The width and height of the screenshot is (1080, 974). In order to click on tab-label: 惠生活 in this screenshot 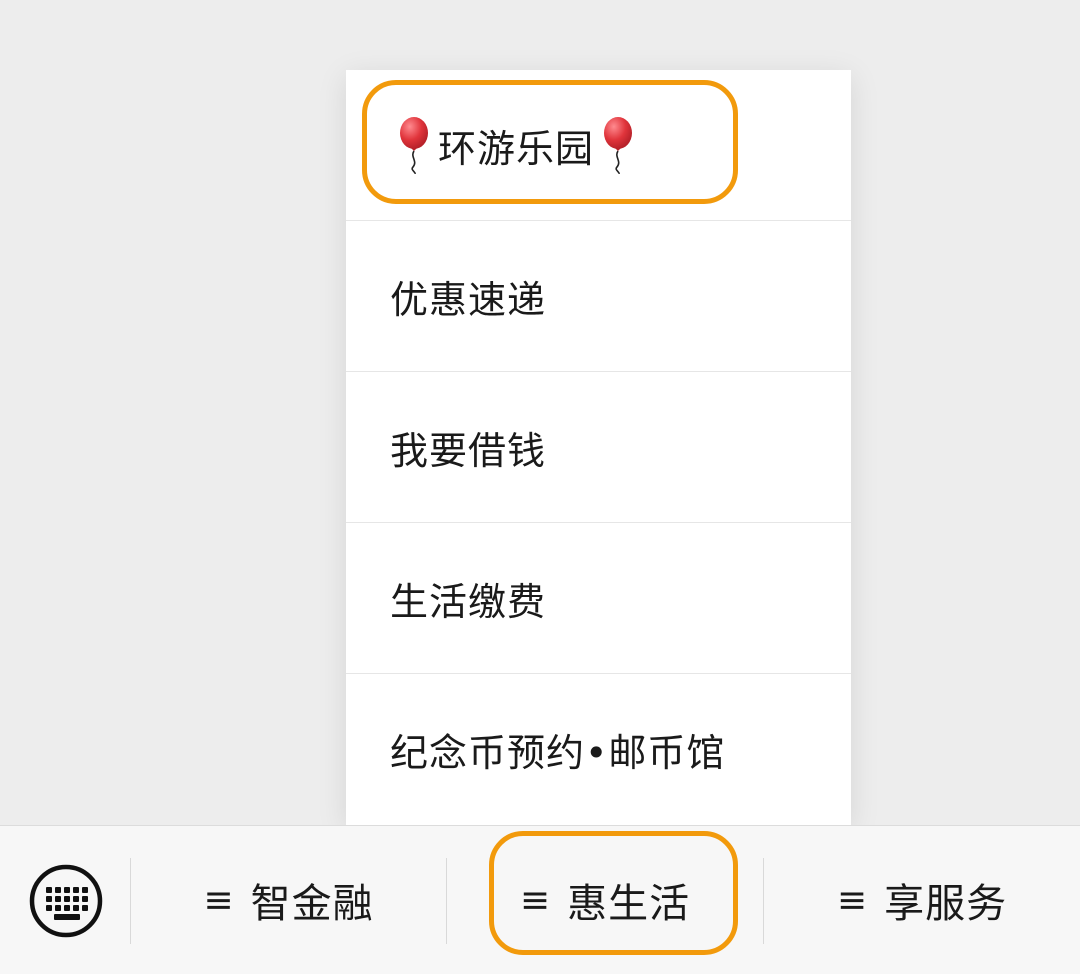, I will do `click(629, 904)`.